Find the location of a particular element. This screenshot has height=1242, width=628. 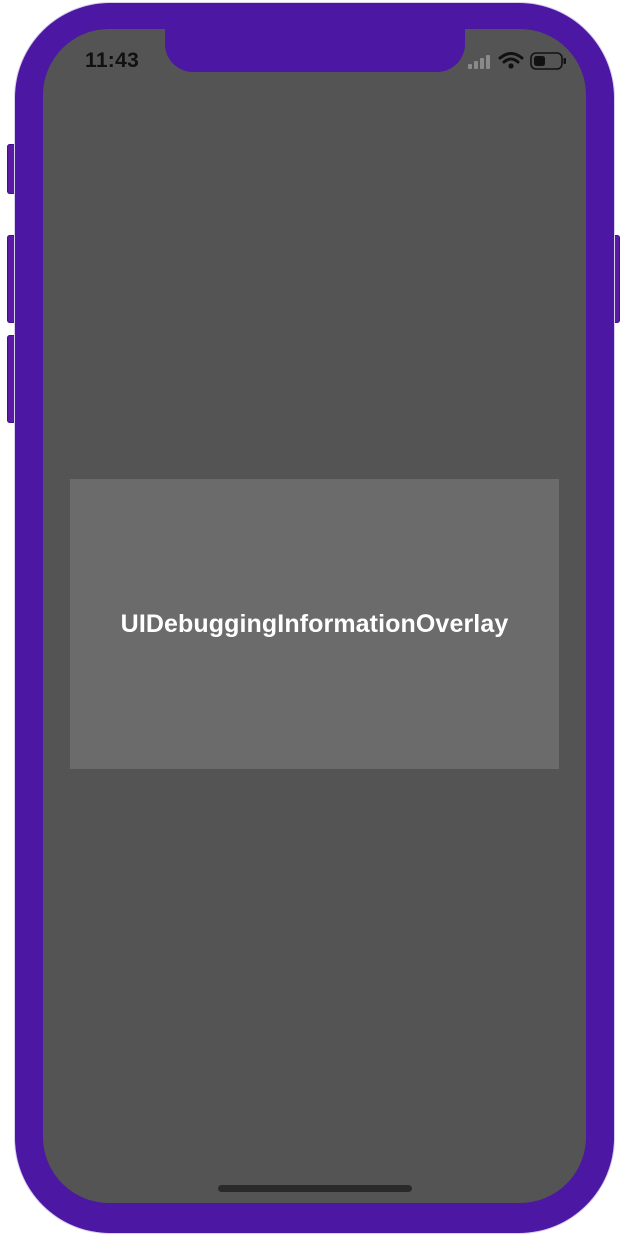

wifi-icon is located at coordinates (511, 60).